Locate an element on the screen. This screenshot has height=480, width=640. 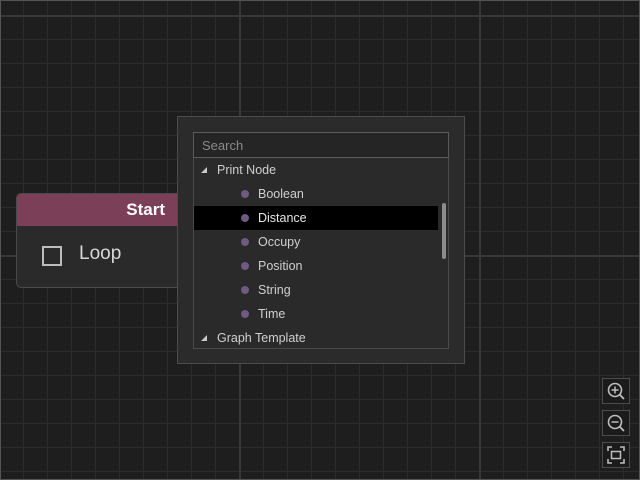
tree-group-print-node: Print Node is located at coordinates (316, 170).